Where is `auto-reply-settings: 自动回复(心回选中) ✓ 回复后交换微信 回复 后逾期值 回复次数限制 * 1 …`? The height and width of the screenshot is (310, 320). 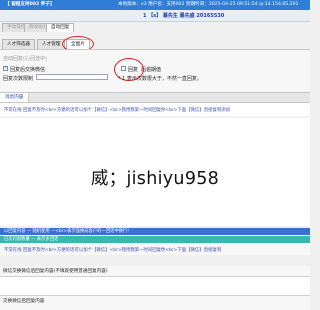
auto-reply-settings: 自动回复(心回选中) ✓ 回复后交换微信 回复 后逾期值 回复次数限制 * 1 … is located at coordinates (155, 70).